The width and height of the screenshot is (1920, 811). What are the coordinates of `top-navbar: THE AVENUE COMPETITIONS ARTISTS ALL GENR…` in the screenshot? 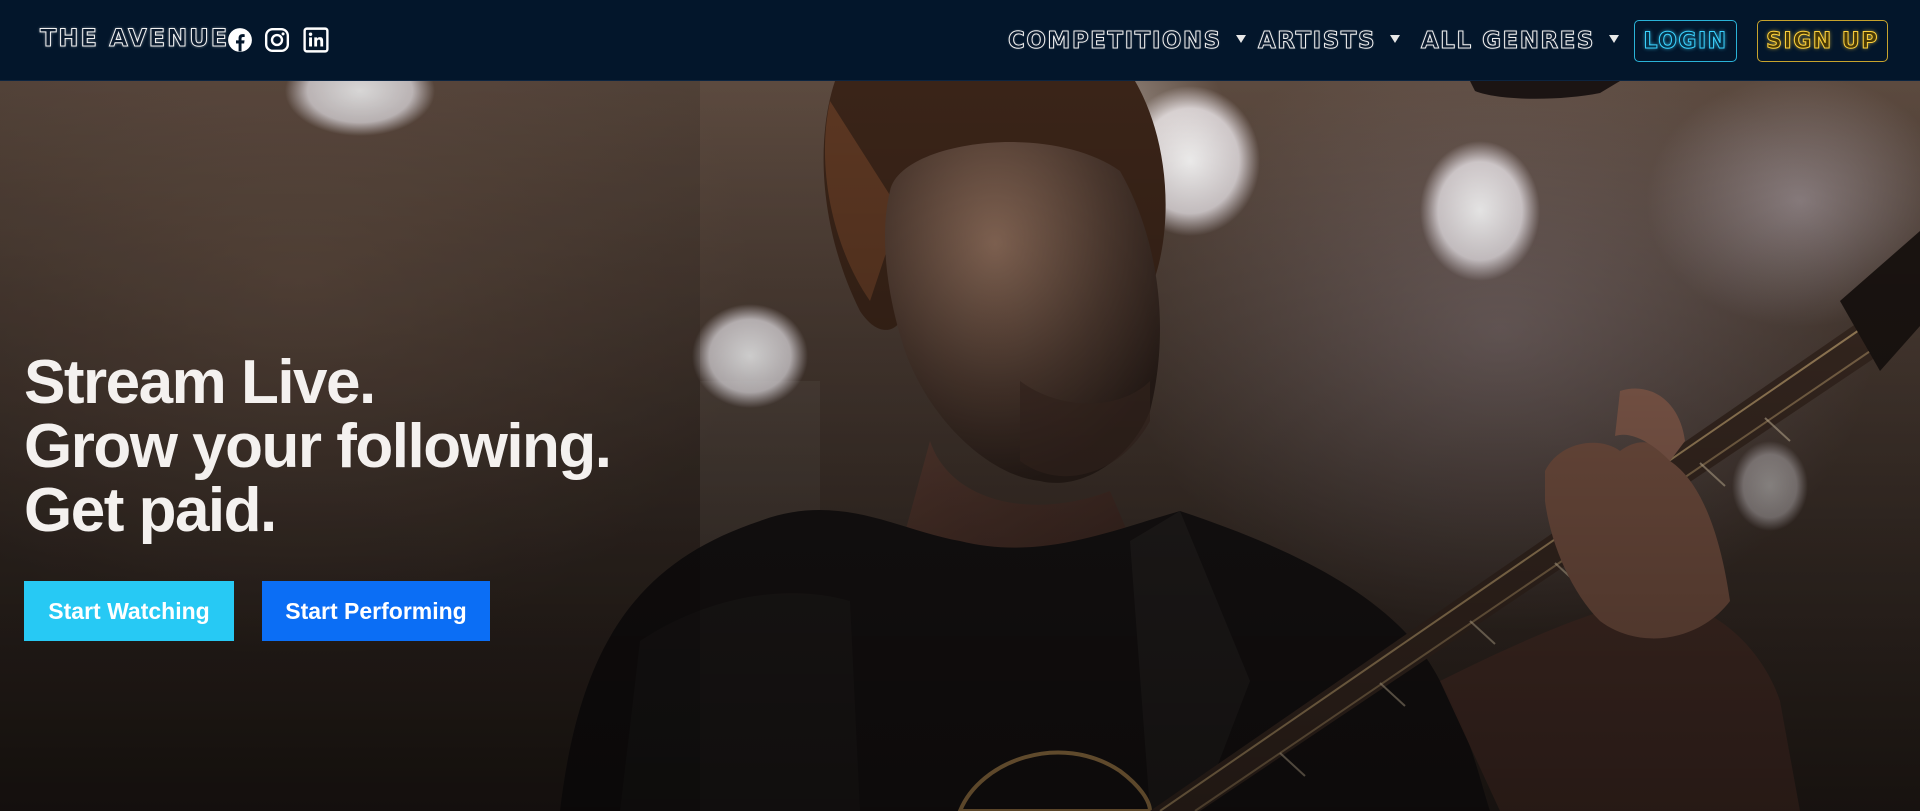 It's located at (960, 40).